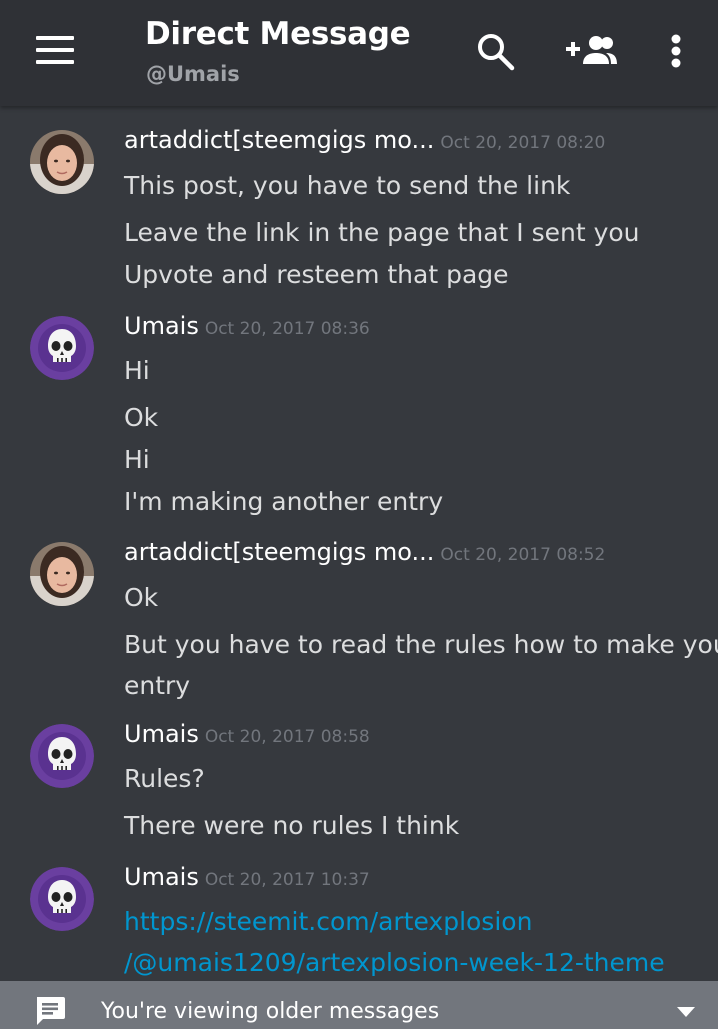 This screenshot has width=718, height=1029. What do you see at coordinates (284, 501) in the screenshot?
I see `message-text: I'm making another entry` at bounding box center [284, 501].